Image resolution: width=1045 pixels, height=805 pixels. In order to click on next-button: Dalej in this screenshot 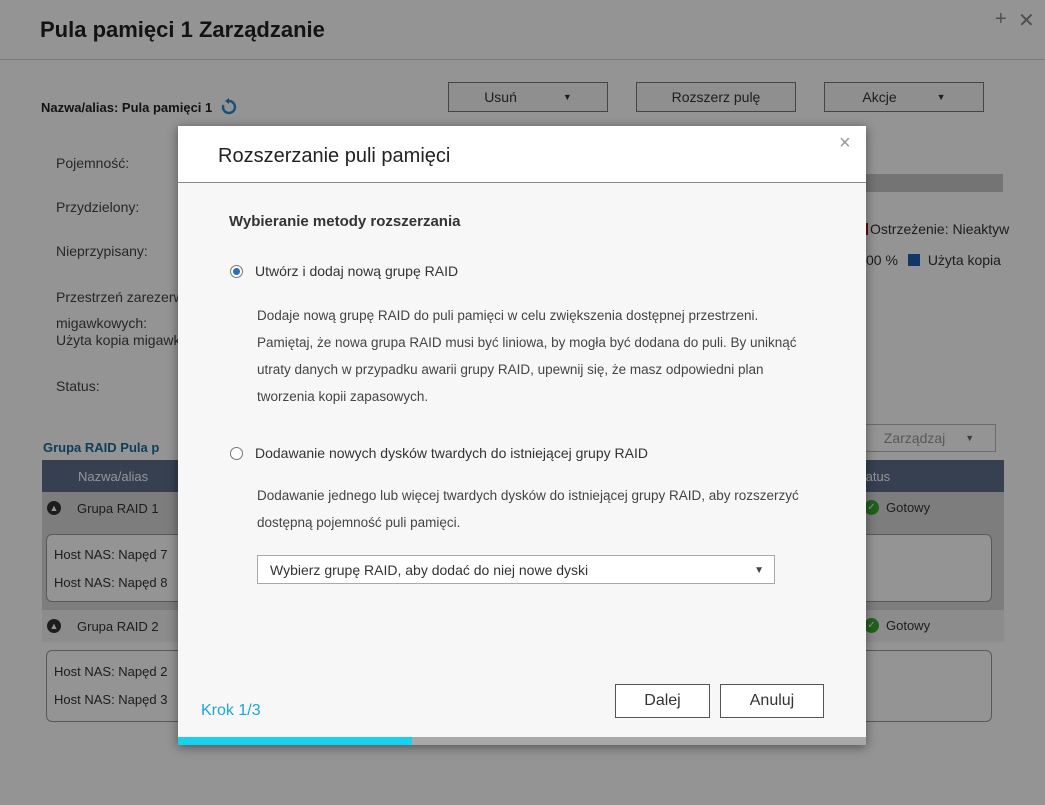, I will do `click(662, 701)`.